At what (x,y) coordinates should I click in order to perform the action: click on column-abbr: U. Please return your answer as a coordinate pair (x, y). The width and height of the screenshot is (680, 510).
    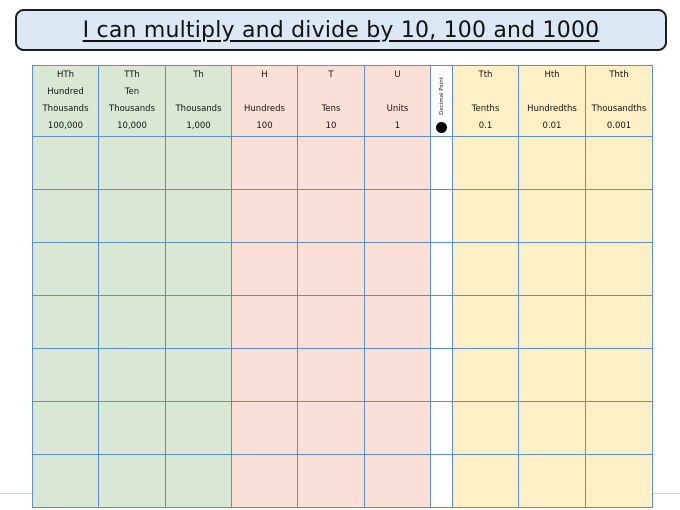
    Looking at the image, I should click on (397, 75).